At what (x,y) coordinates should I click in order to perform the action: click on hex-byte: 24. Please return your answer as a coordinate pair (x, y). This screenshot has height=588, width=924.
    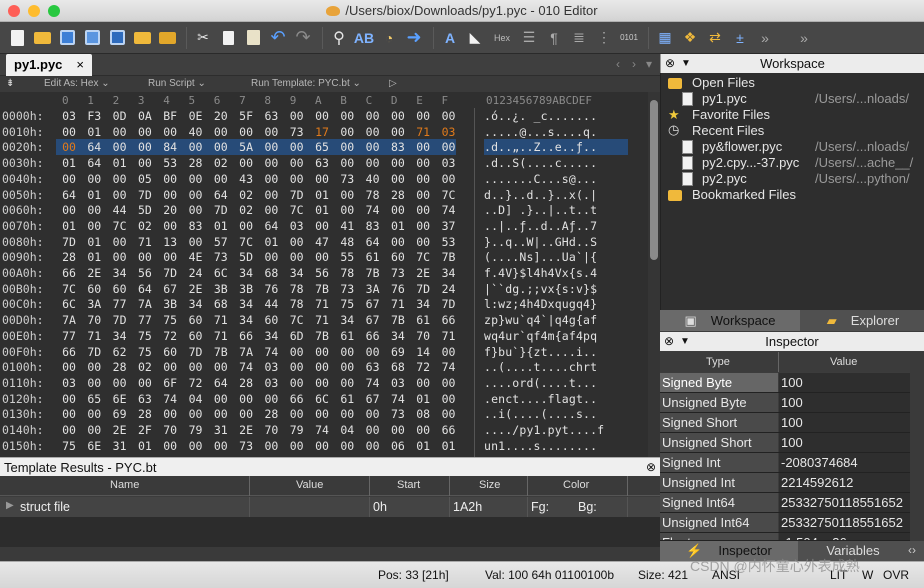
    Looking at the image, I should click on (449, 289).